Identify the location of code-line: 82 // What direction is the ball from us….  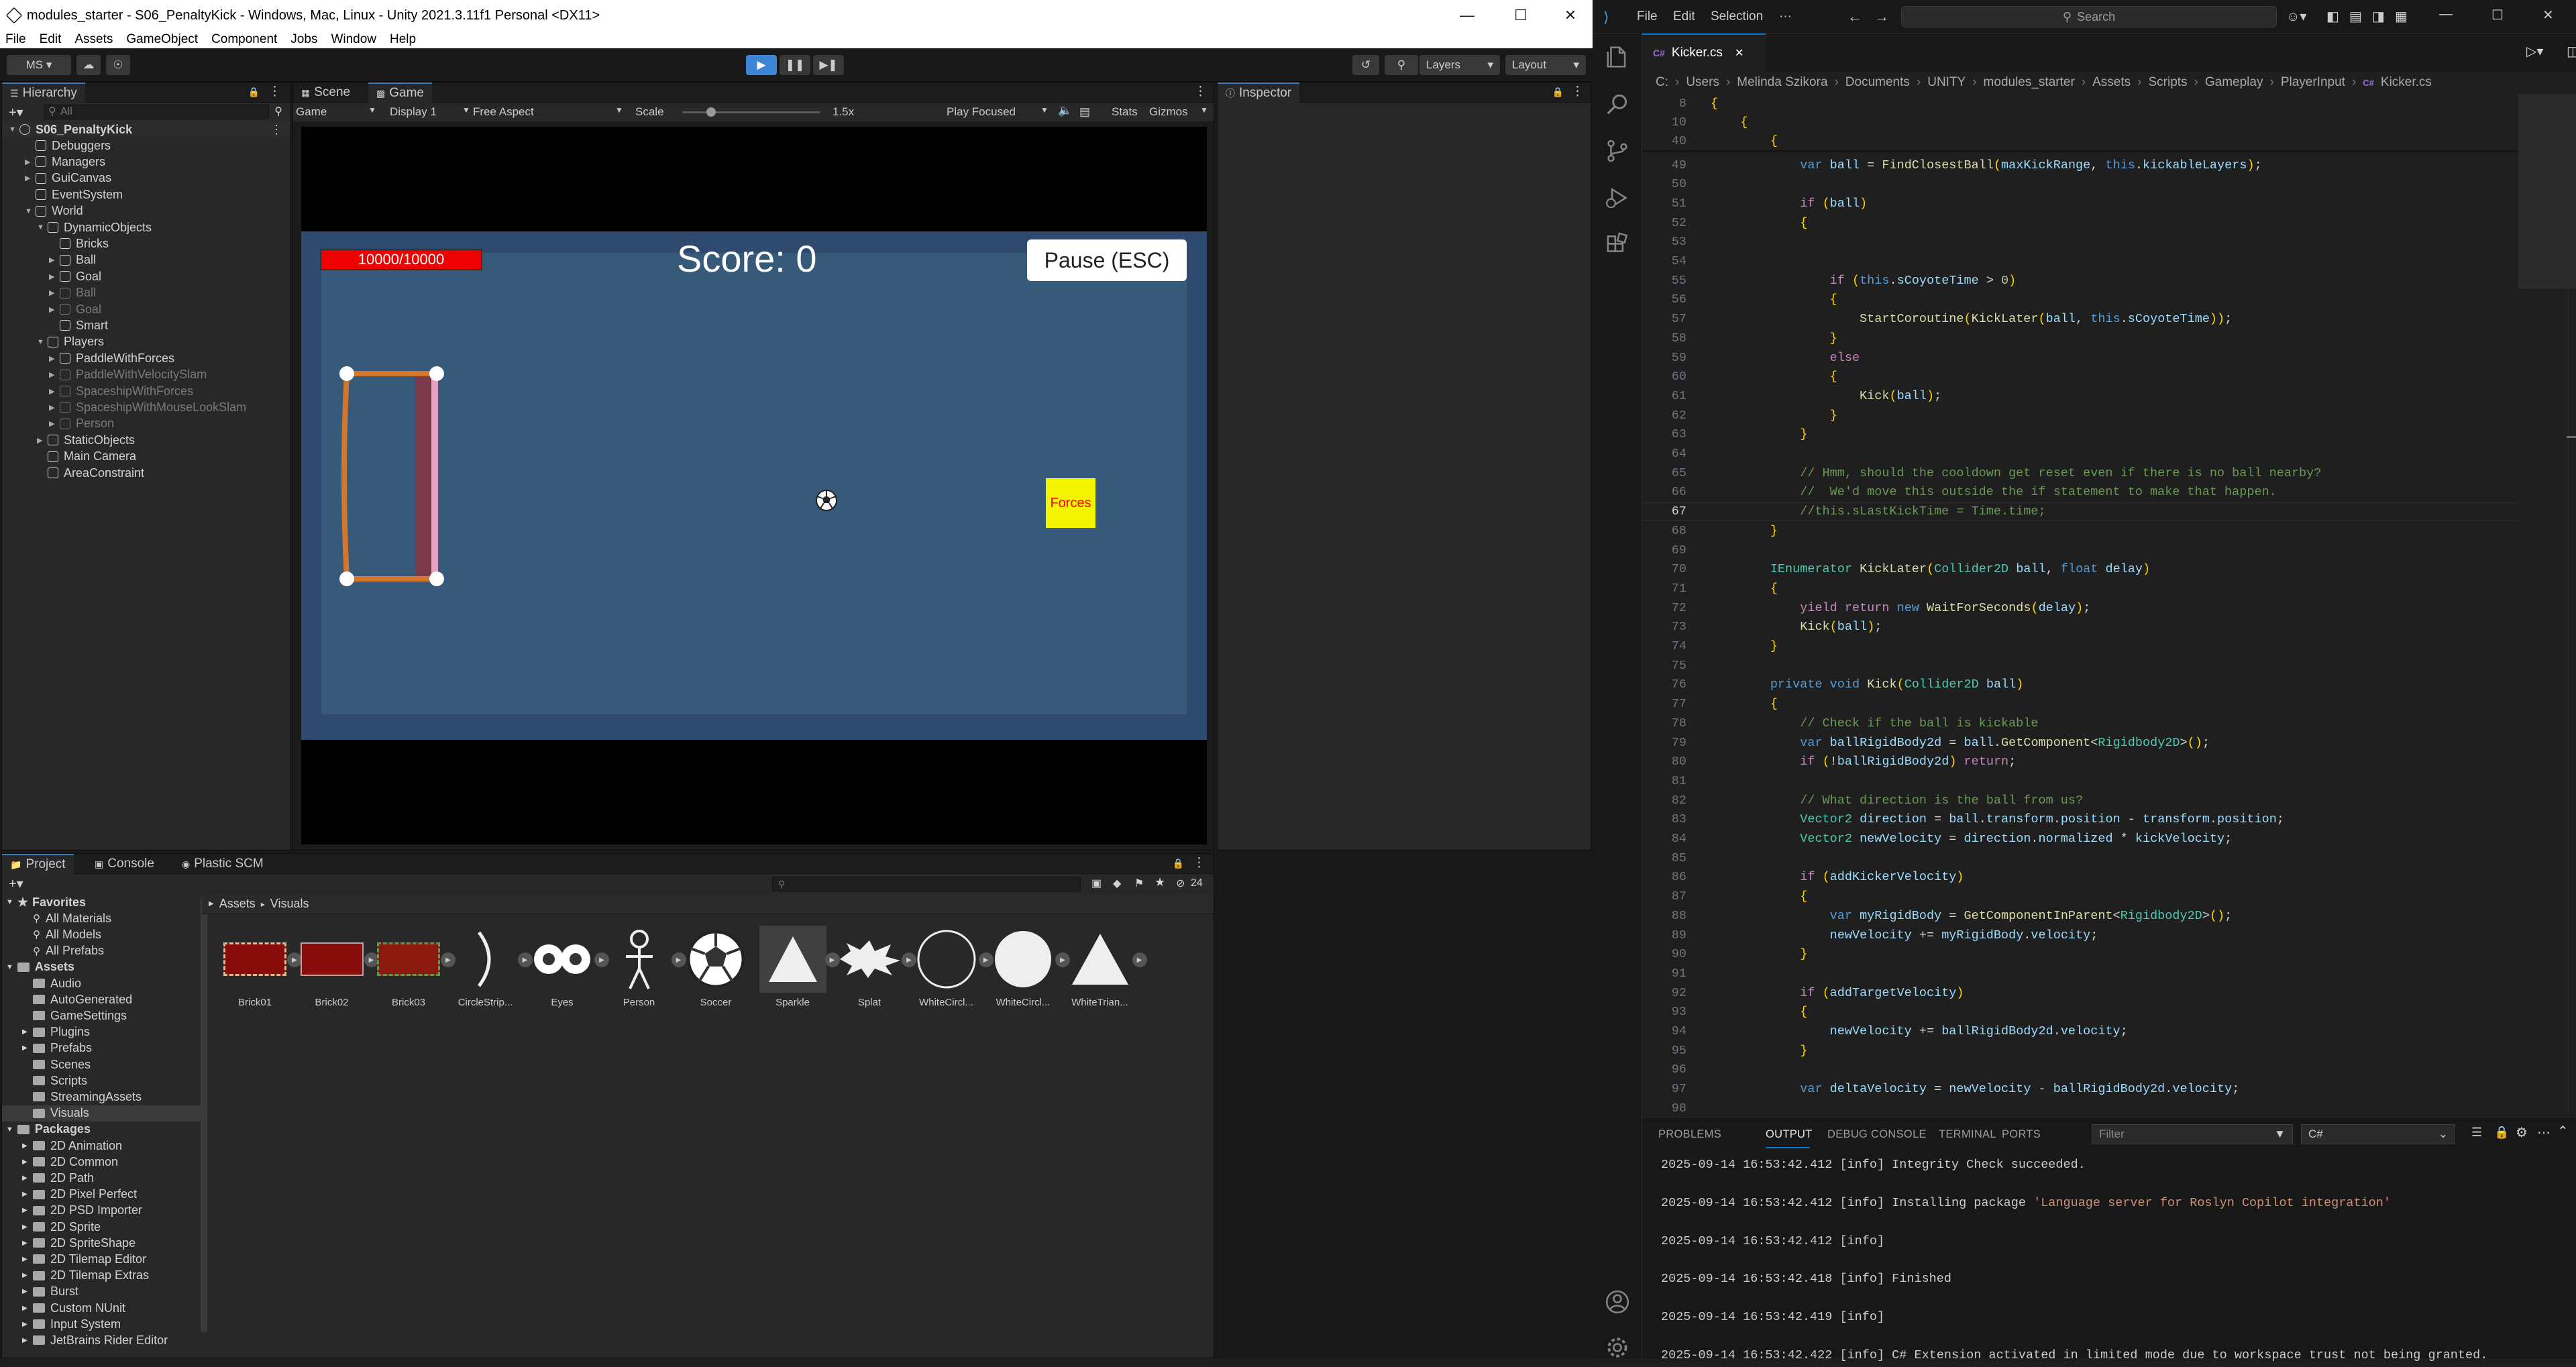
(2085, 800).